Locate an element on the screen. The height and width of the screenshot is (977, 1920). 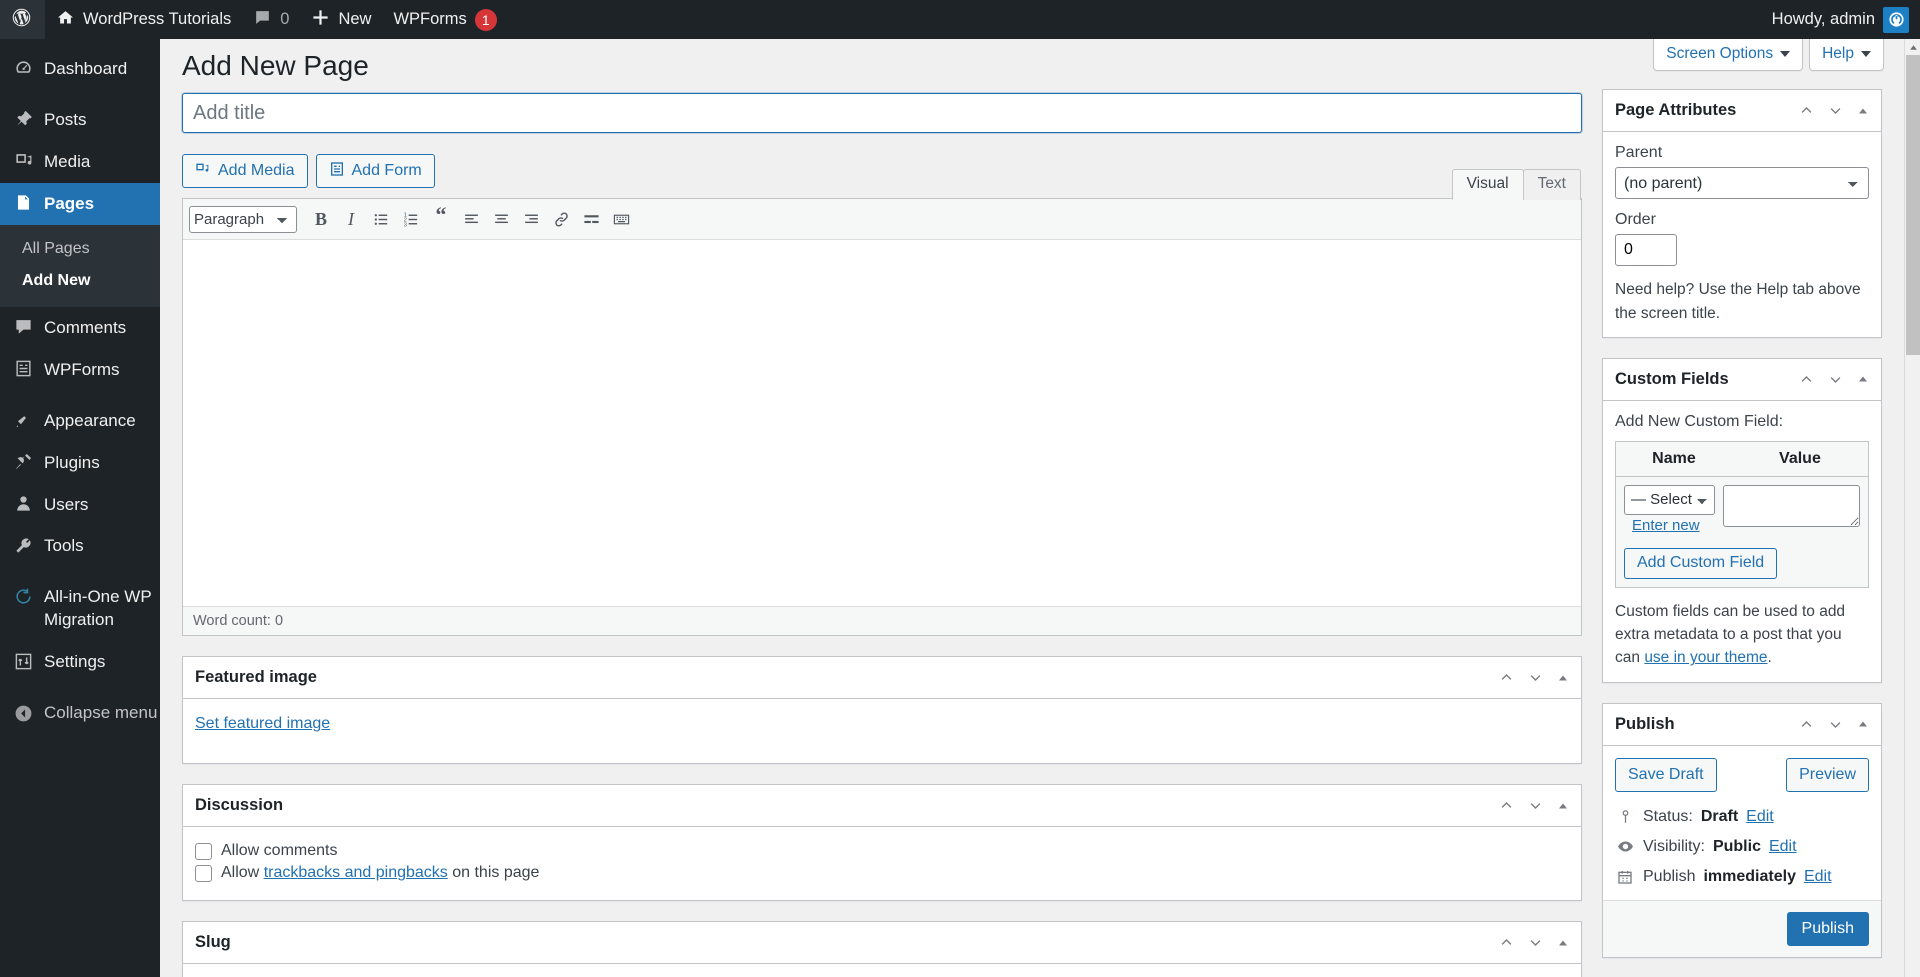
visibility-edit-link: Edit is located at coordinates (1783, 847).